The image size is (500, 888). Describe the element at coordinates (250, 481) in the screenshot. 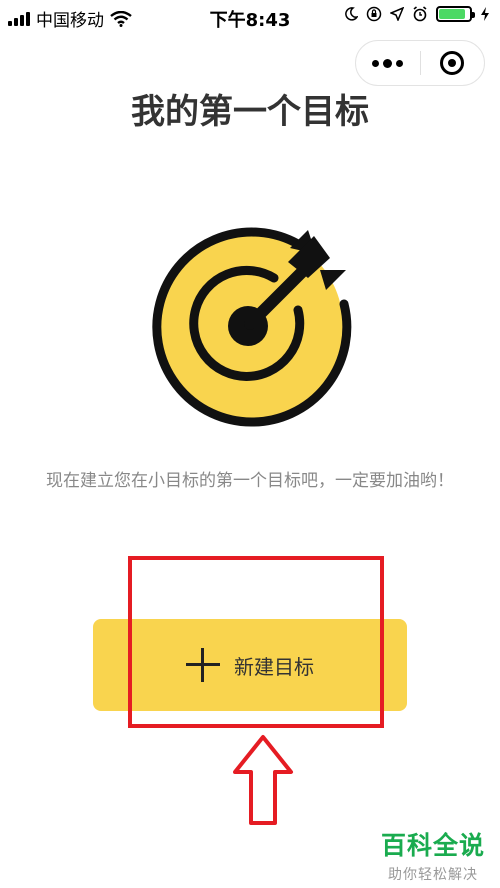

I see `description-text: 现在建立您在小目标的第一个目标吧，一定要加油哟！` at that location.